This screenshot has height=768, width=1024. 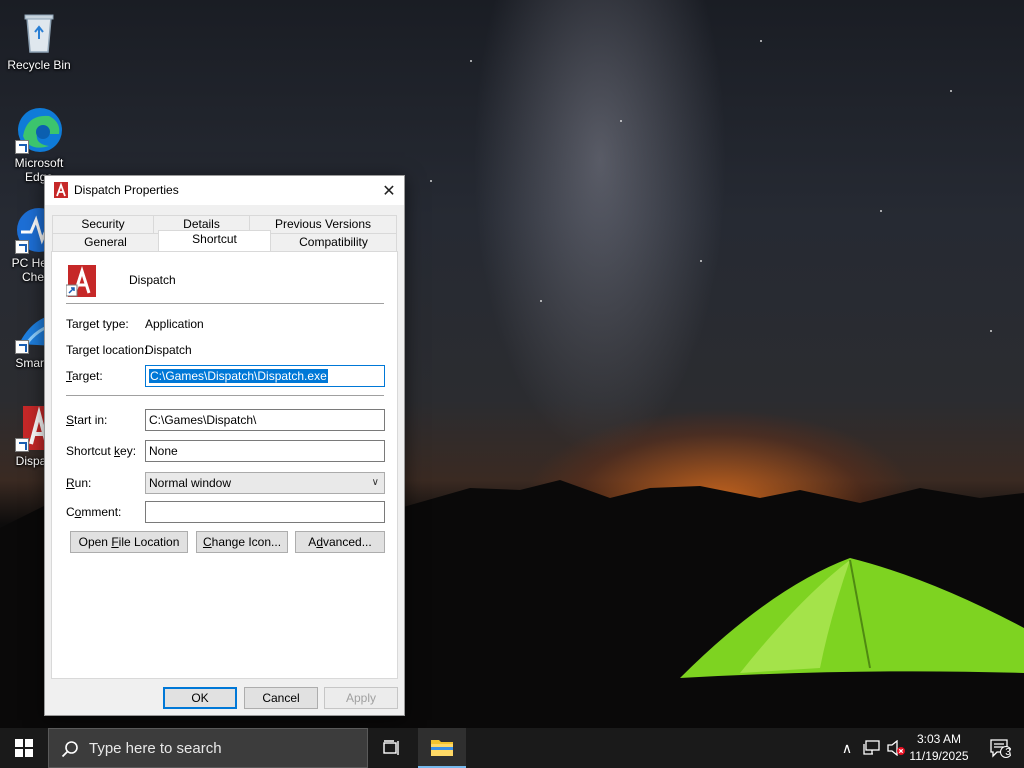 I want to click on advanced-accel: d, so click(x=319, y=542).